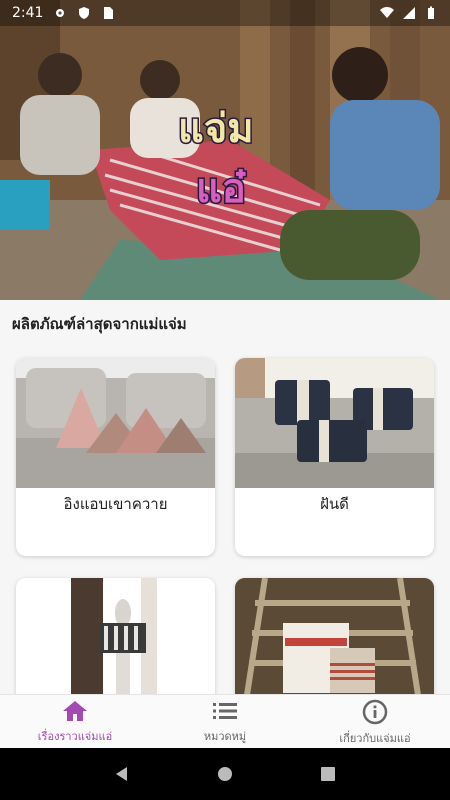 The height and width of the screenshot is (800, 450). What do you see at coordinates (225, 711) in the screenshot?
I see `list-icon` at bounding box center [225, 711].